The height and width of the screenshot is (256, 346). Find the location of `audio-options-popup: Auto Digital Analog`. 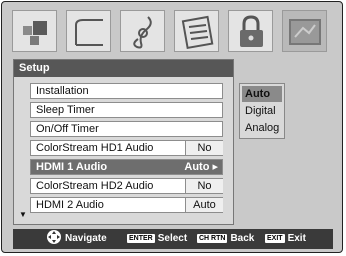

audio-options-popup: Auto Digital Analog is located at coordinates (262, 111).